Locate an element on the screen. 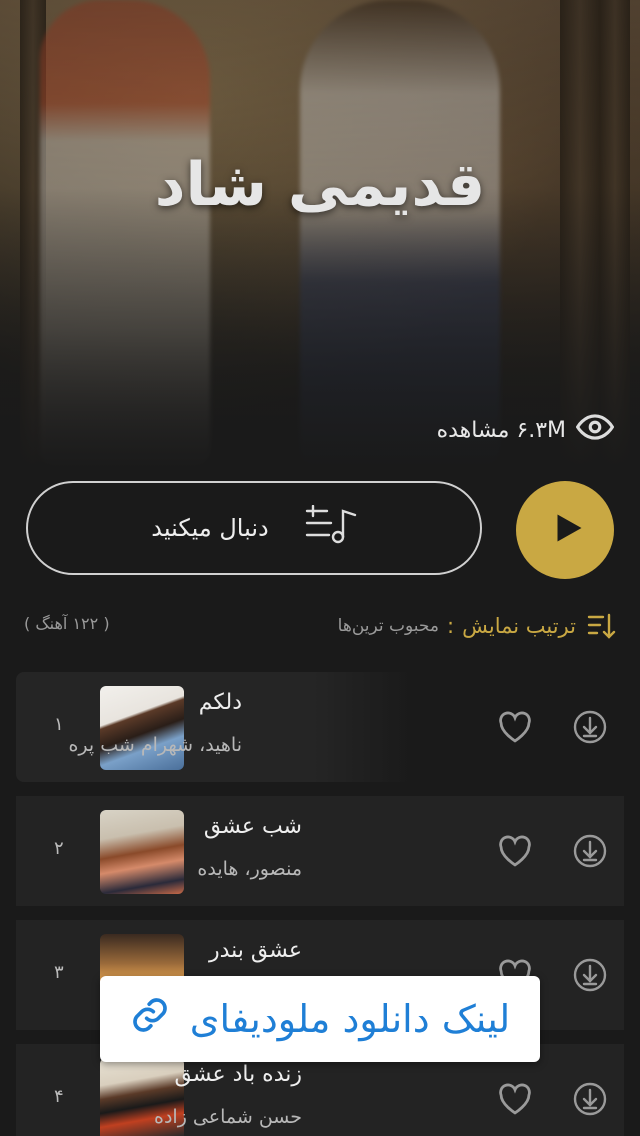 The image size is (640, 1136). track-artist: ناهید، شهرام شب پره is located at coordinates (155, 745).